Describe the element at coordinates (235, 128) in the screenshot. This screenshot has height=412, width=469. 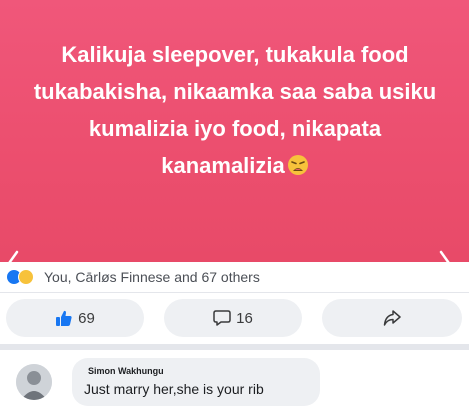
I see `post-text-line: kumalizia iyo food, nikapata` at that location.